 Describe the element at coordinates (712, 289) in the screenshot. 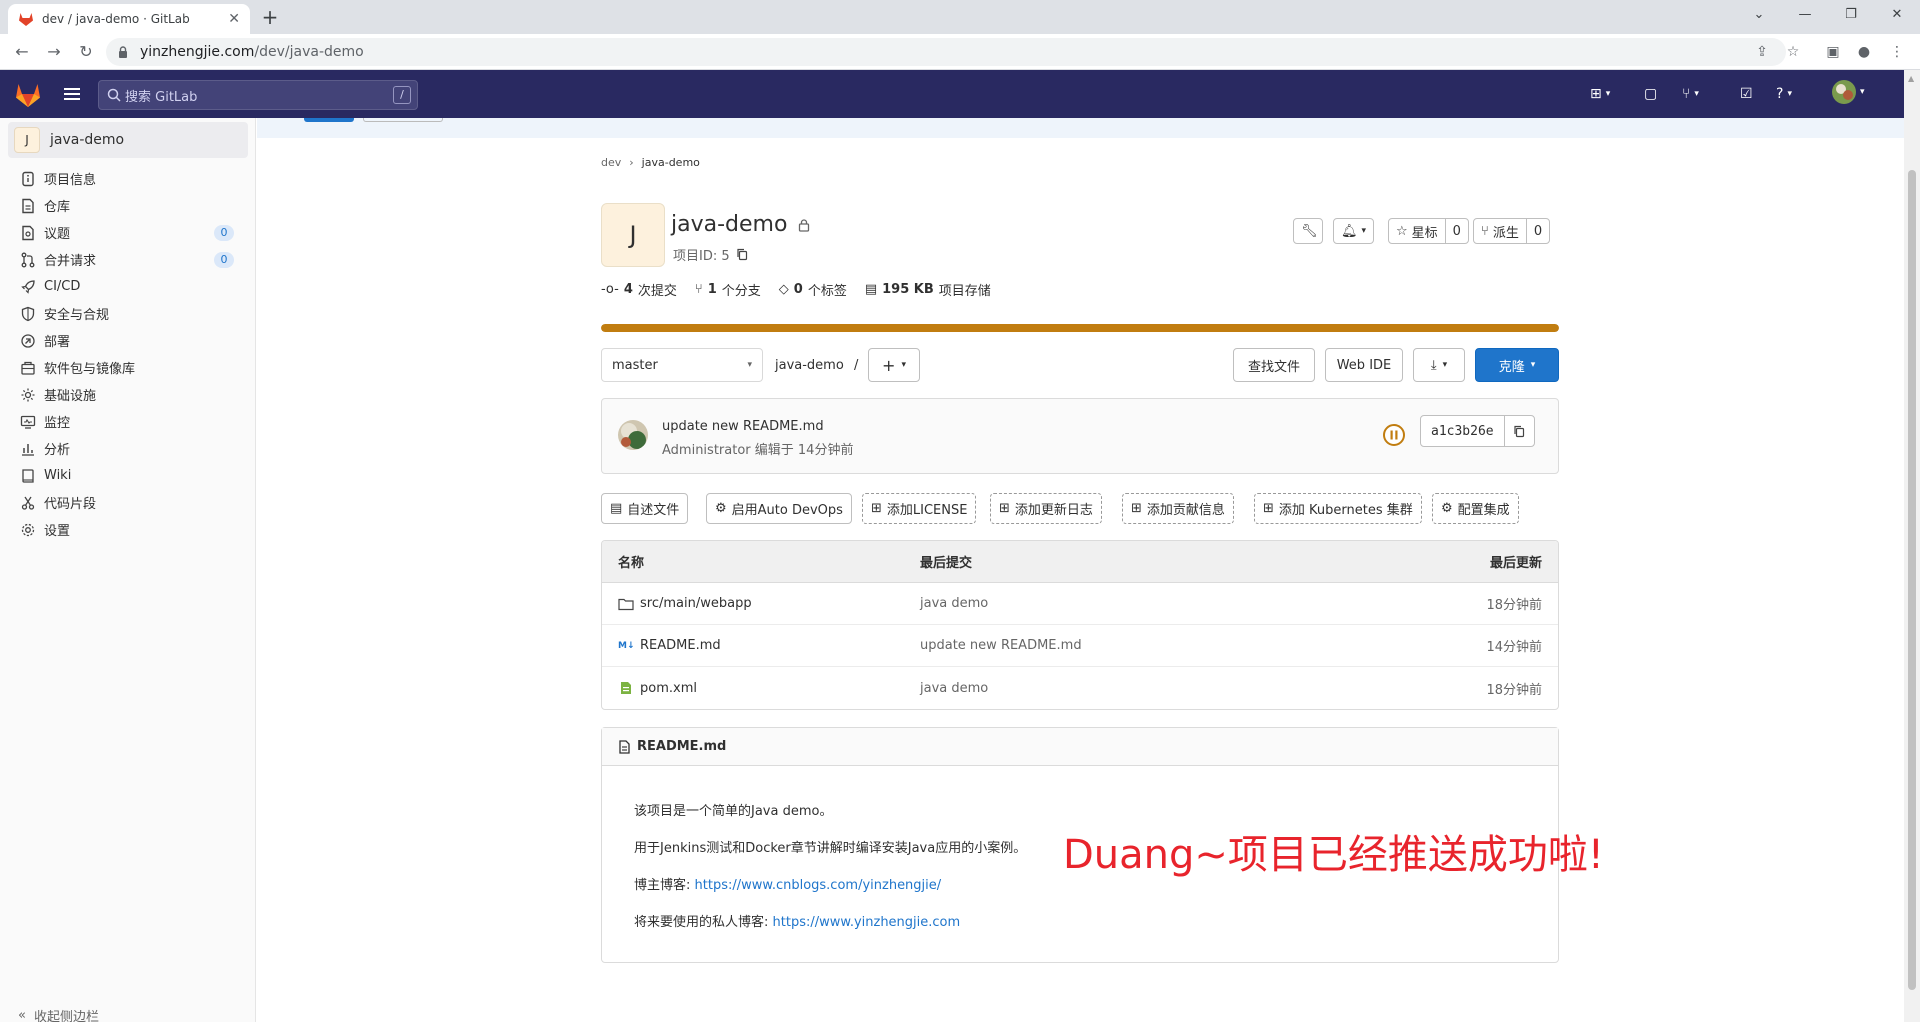

I see `branches-count: 1` at that location.